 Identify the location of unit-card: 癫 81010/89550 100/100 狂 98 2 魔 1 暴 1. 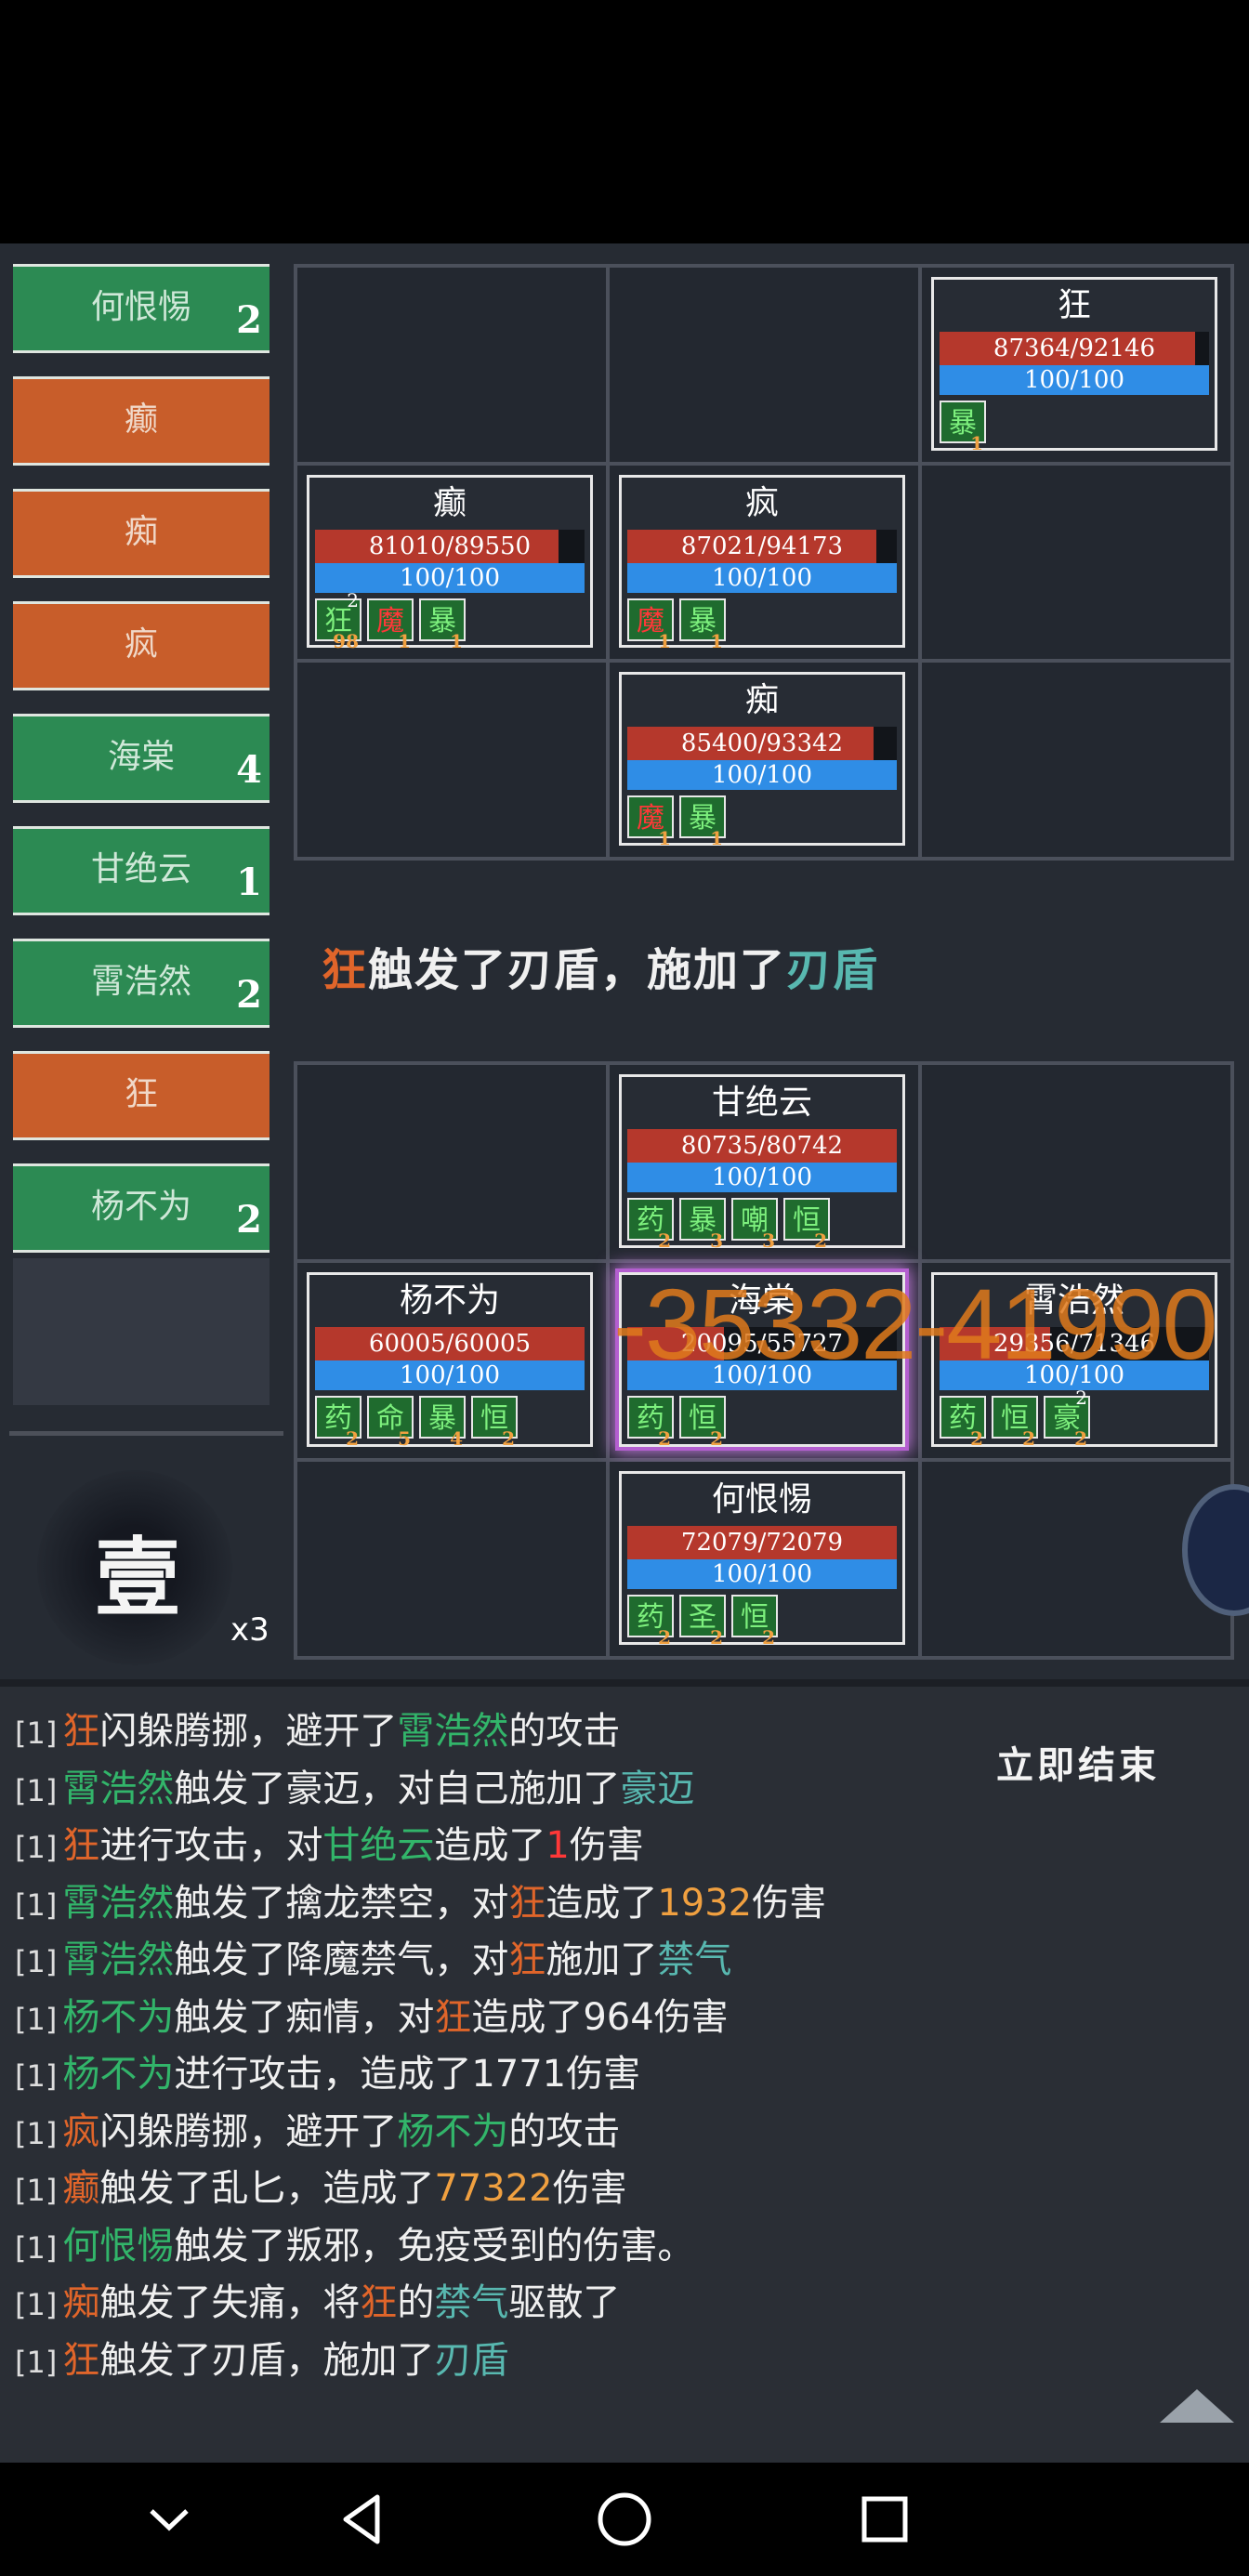
(450, 562).